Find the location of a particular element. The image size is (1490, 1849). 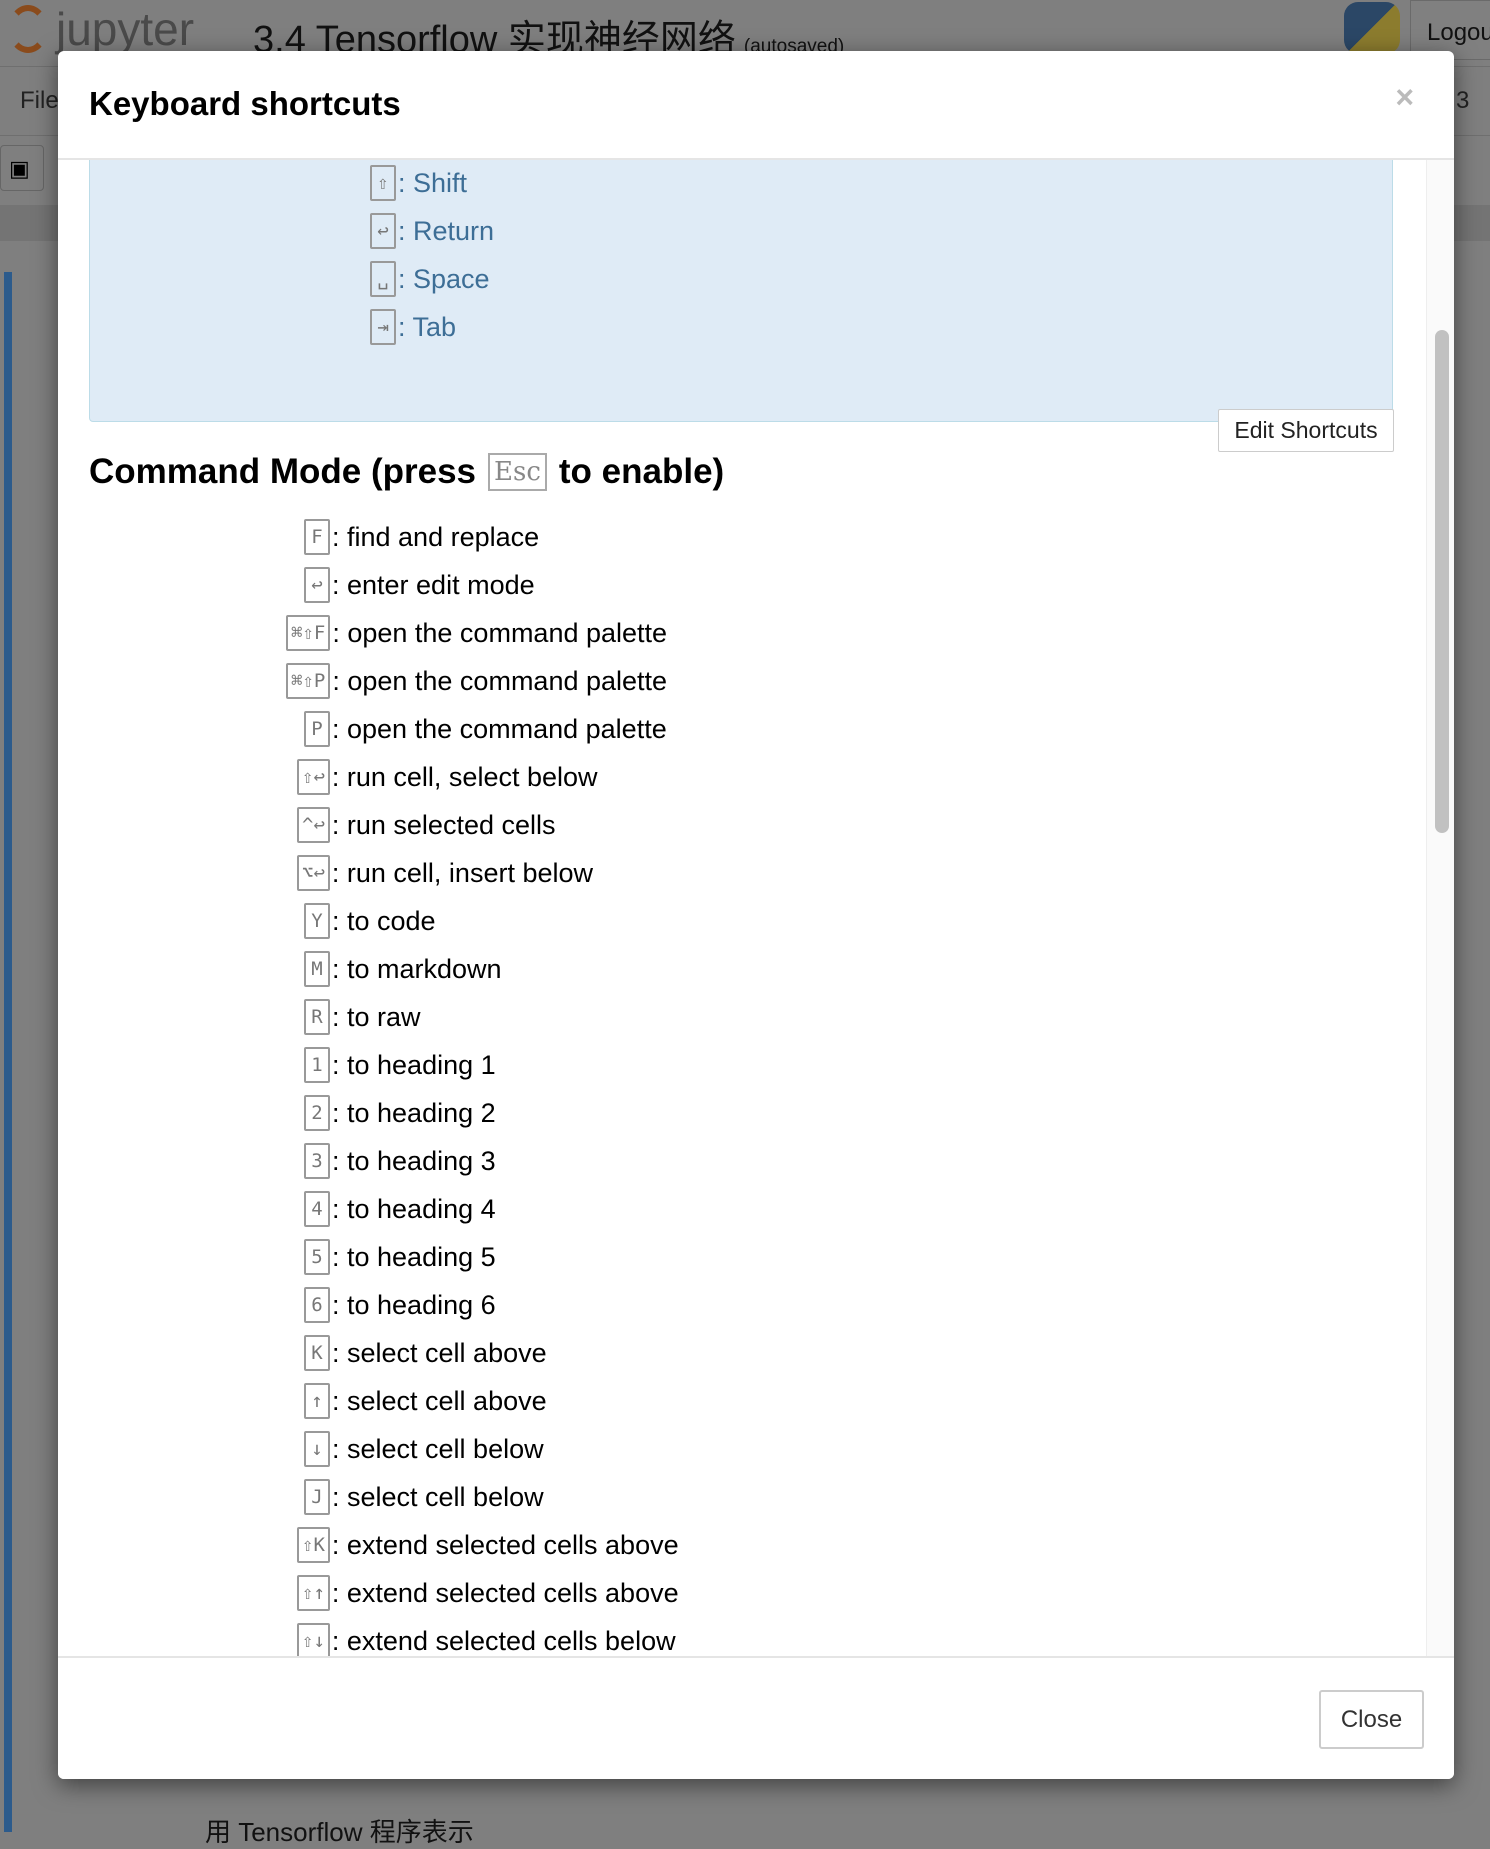

shortcut-description: : to heading 1 is located at coordinates (414, 1064).